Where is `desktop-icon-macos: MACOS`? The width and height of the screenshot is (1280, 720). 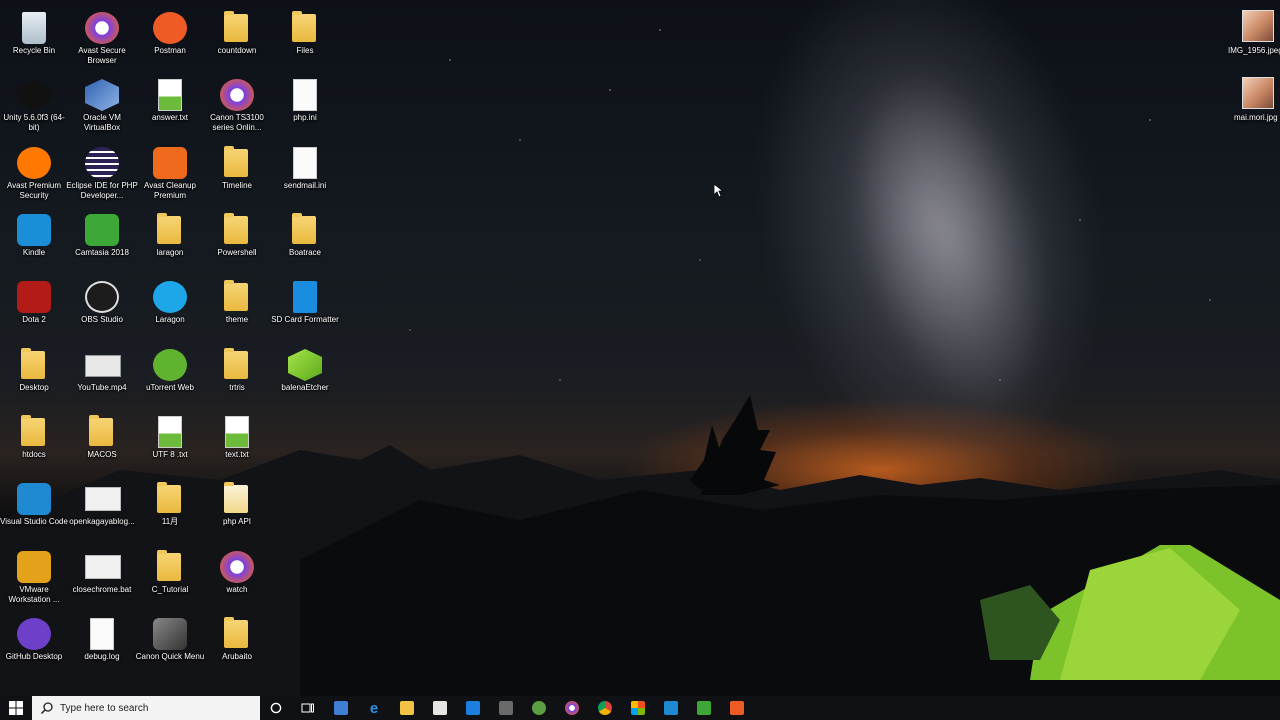 desktop-icon-macos: MACOS is located at coordinates (102, 441).